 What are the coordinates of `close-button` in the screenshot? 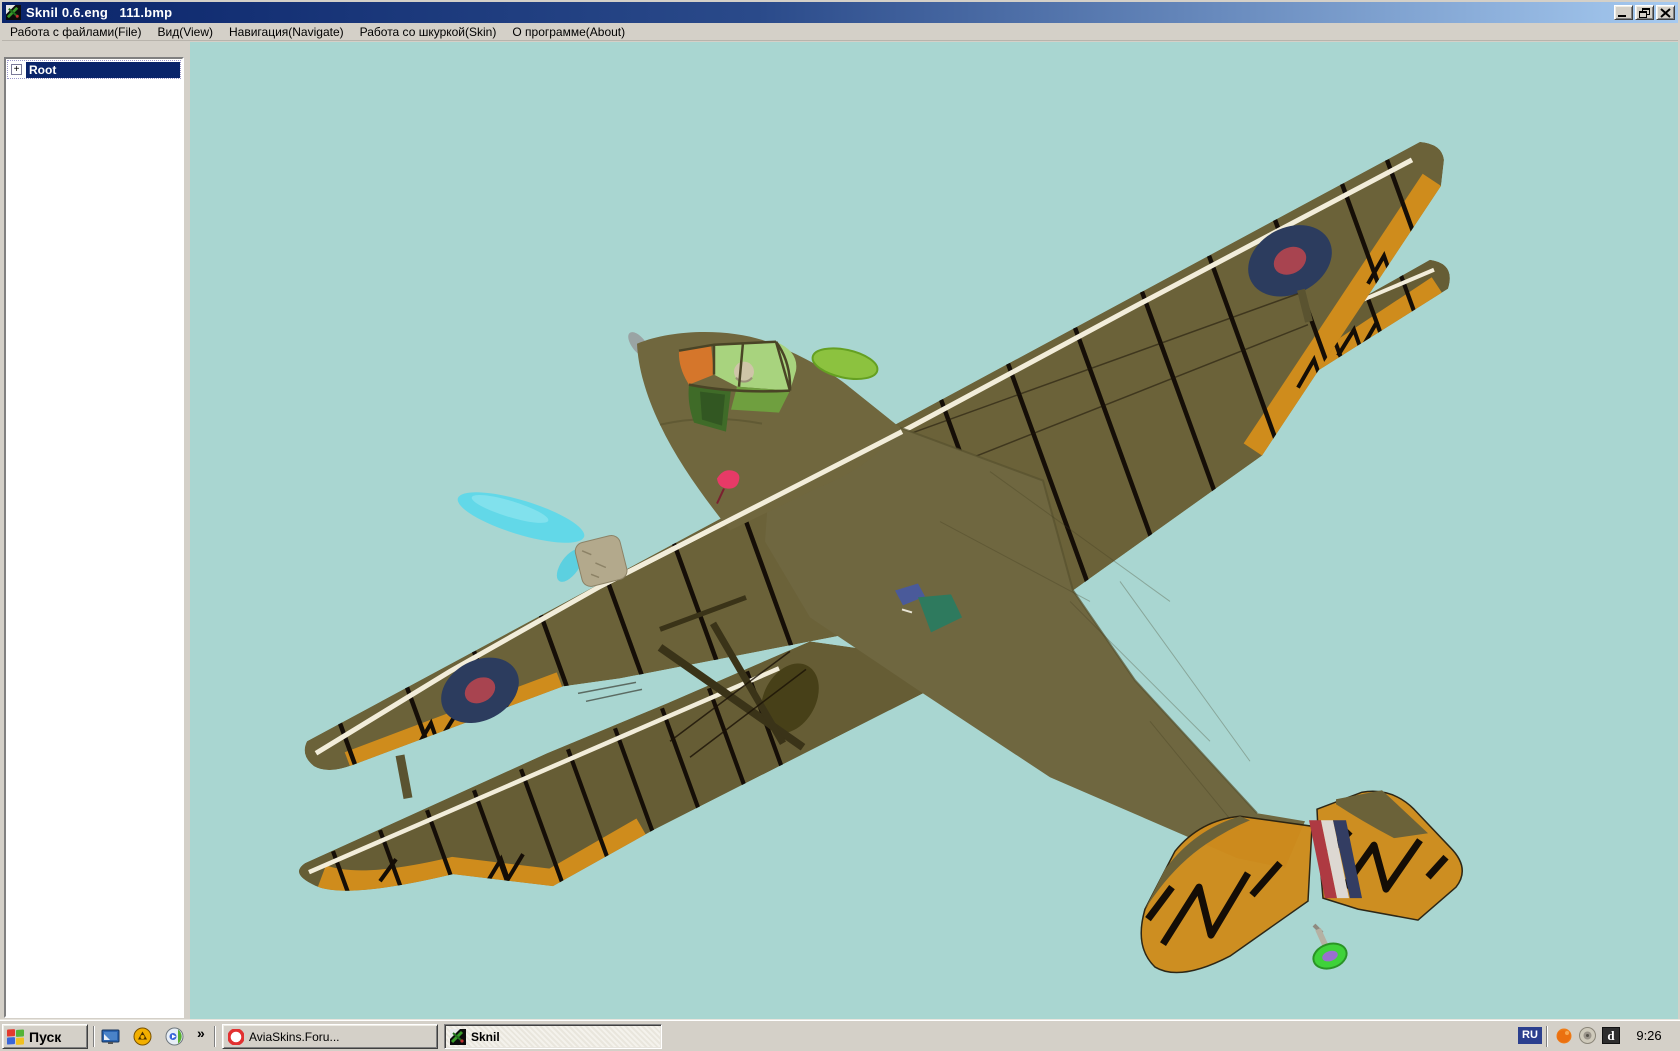 It's located at (1665, 12).